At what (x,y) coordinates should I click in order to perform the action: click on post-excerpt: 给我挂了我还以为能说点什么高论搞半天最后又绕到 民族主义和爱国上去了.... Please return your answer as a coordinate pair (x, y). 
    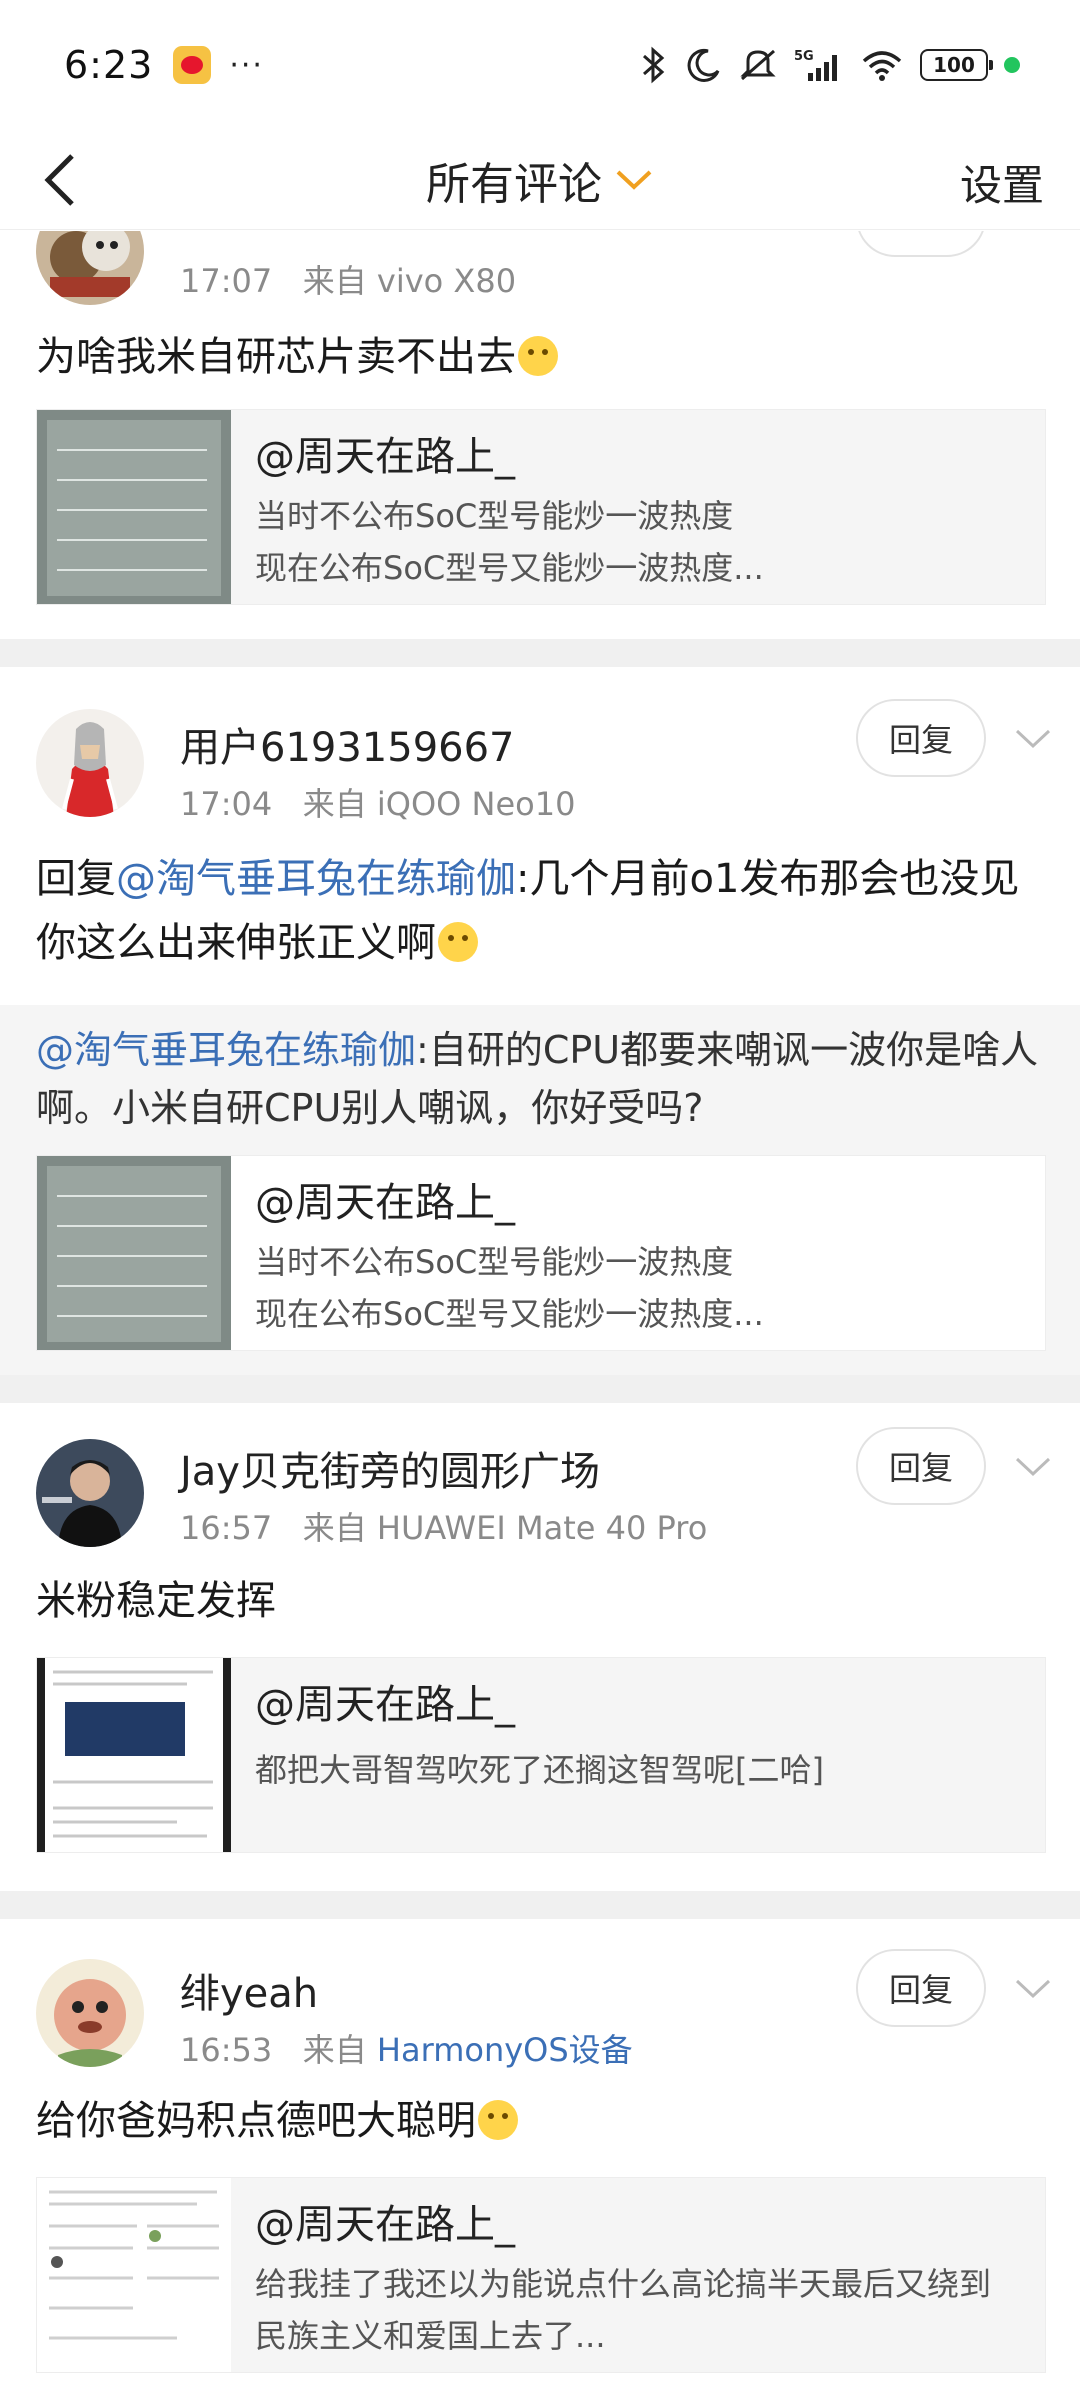
    Looking at the image, I should click on (623, 2310).